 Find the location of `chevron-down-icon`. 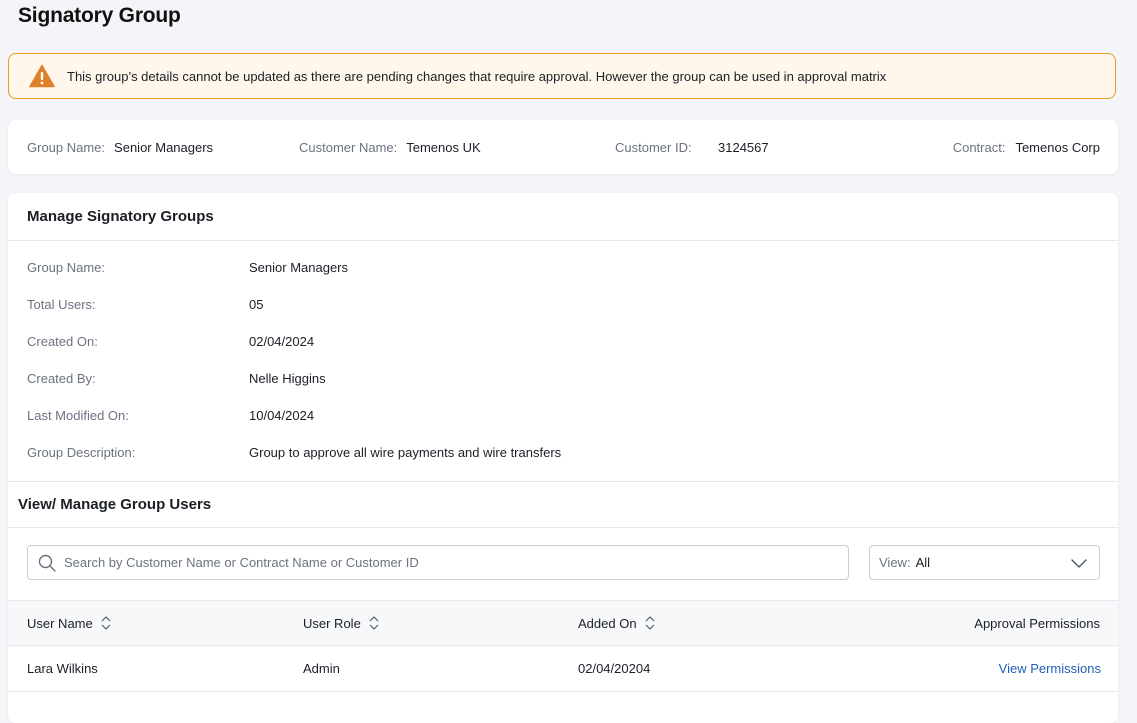

chevron-down-icon is located at coordinates (1079, 563).